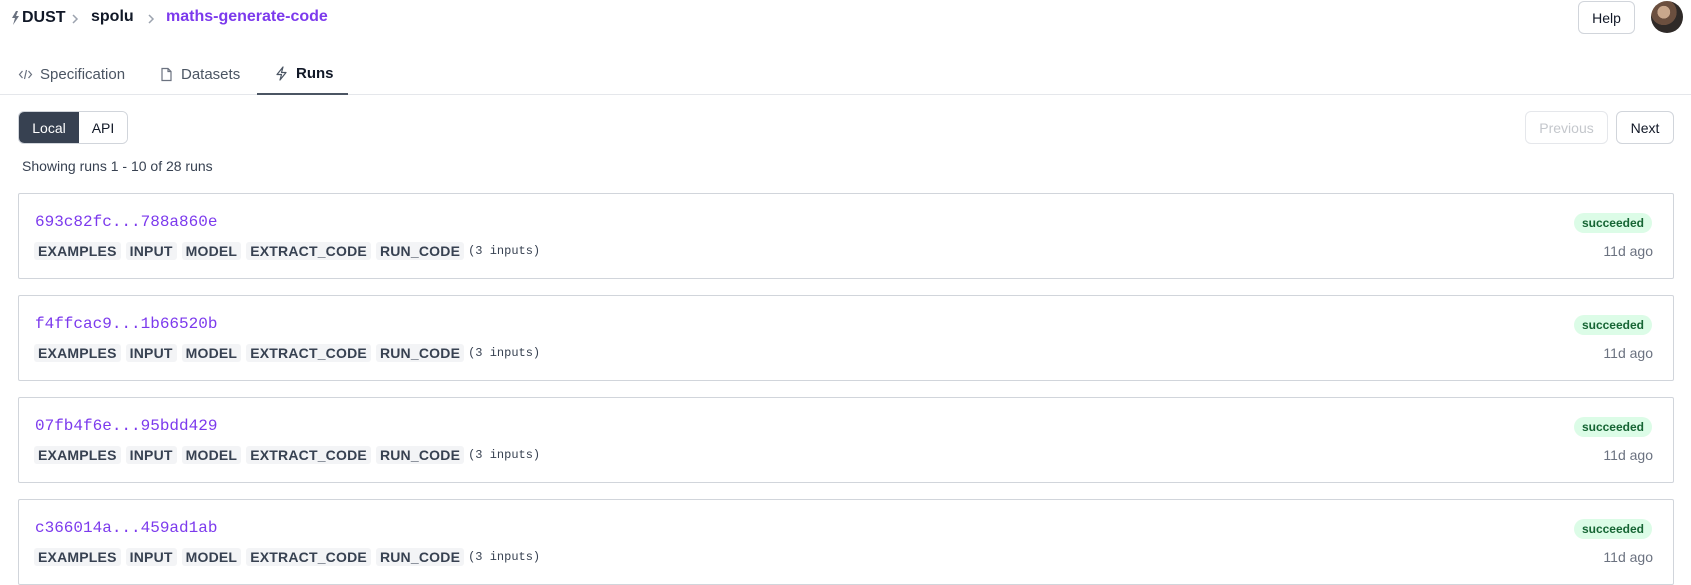  What do you see at coordinates (1667, 17) in the screenshot?
I see `avatar` at bounding box center [1667, 17].